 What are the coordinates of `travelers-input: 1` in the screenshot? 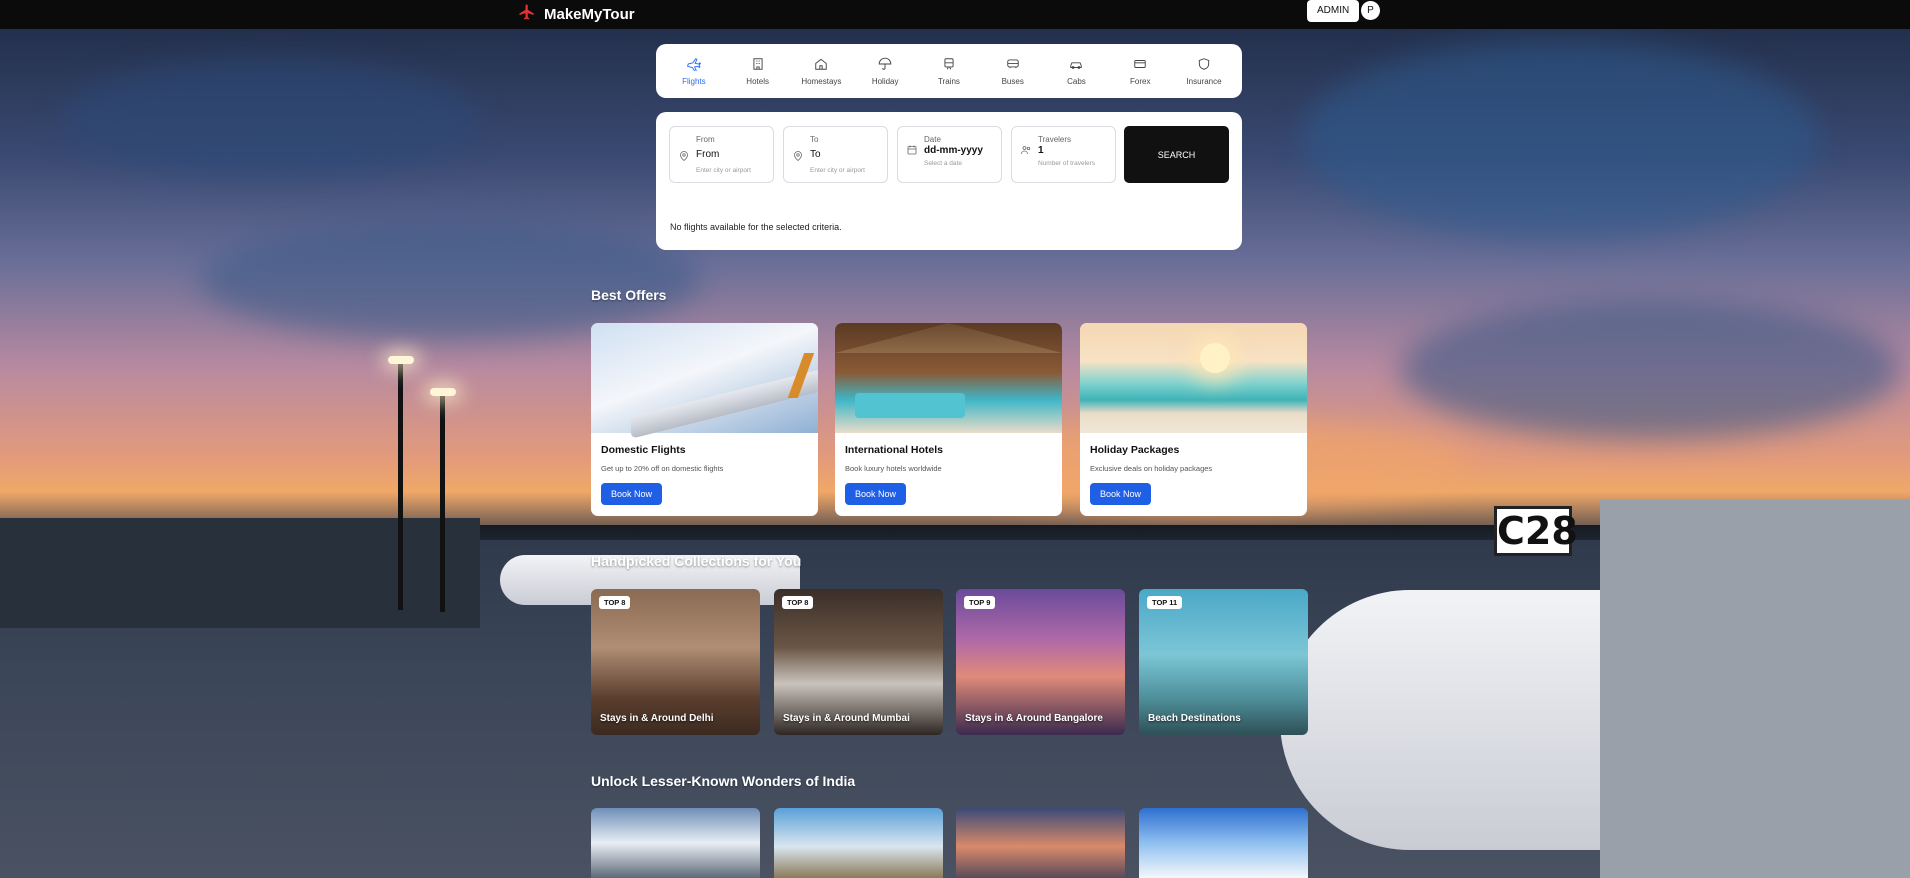 It's located at (1041, 150).